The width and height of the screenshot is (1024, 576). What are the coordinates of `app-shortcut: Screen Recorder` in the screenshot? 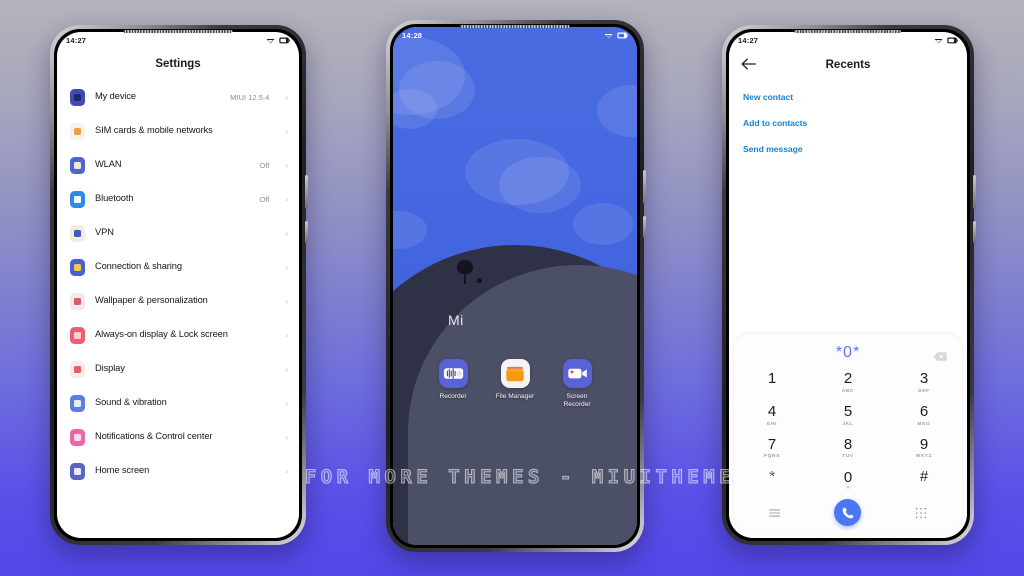 It's located at (577, 384).